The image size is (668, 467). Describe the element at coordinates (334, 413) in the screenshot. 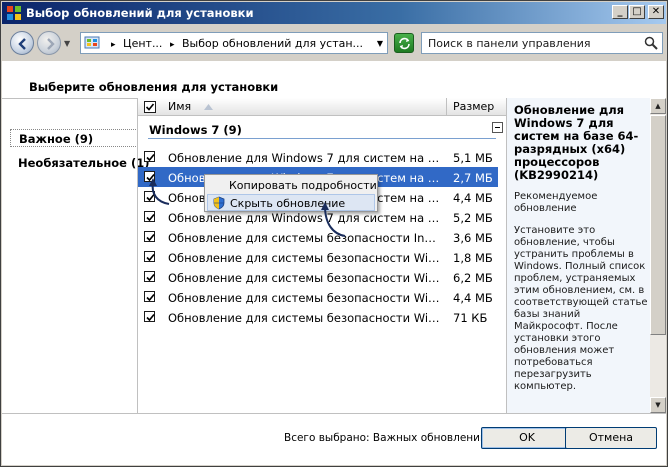

I see `divider` at that location.